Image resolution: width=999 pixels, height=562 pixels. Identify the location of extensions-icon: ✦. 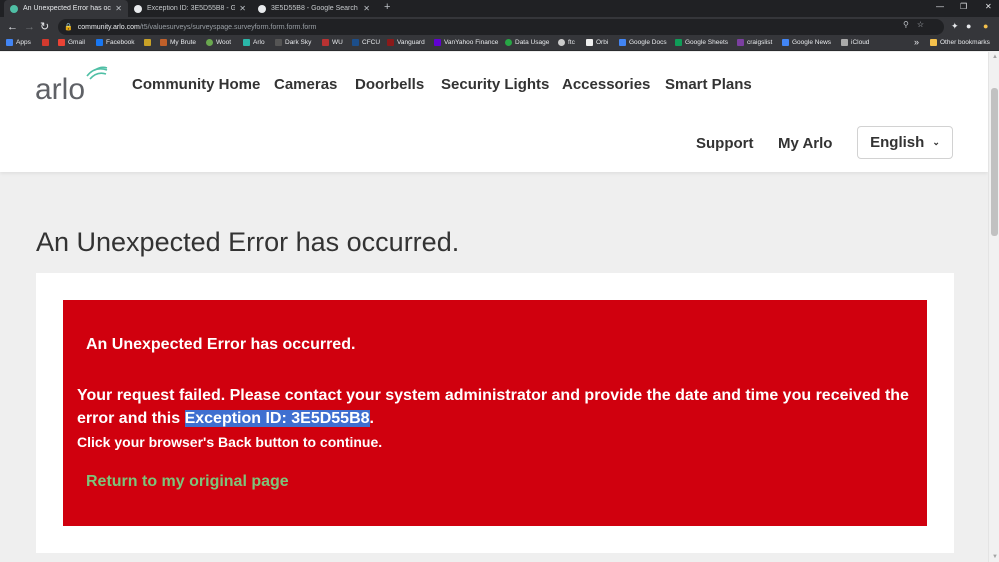
(955, 26).